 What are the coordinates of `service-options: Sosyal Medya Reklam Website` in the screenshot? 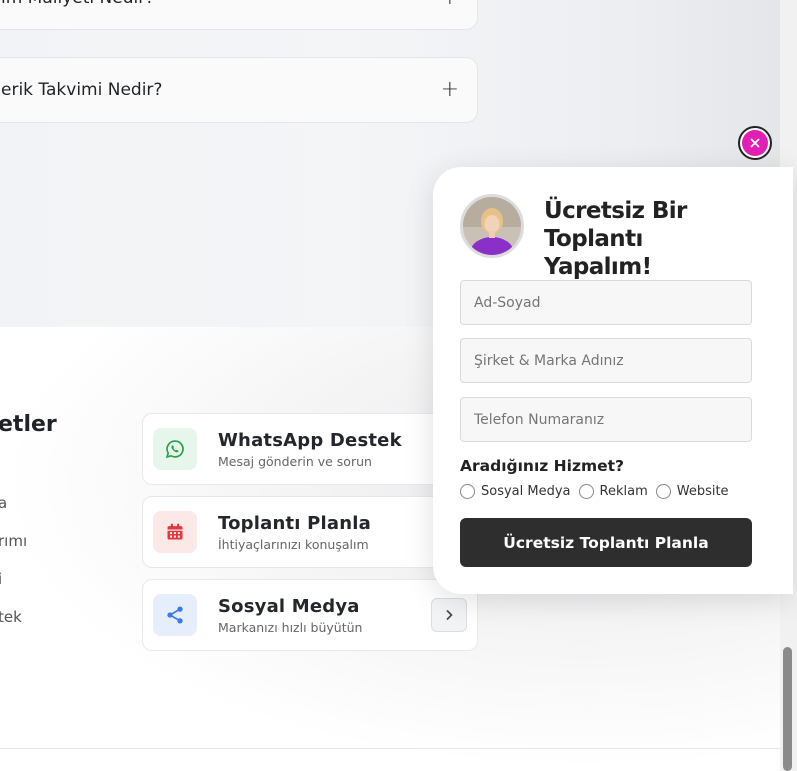 It's located at (598, 491).